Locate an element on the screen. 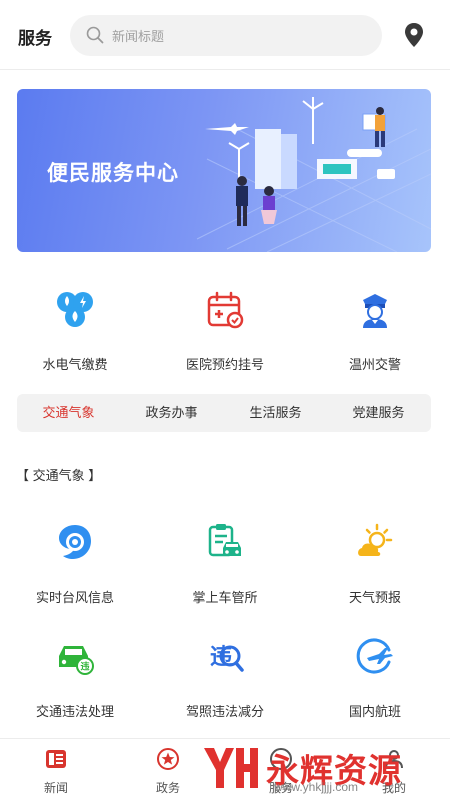 The image size is (450, 800). government-icon is located at coordinates (168, 759).